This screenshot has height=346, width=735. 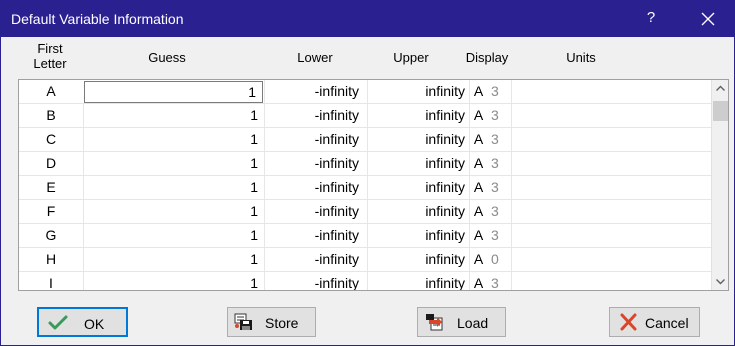 I want to click on close-button, so click(x=708, y=19).